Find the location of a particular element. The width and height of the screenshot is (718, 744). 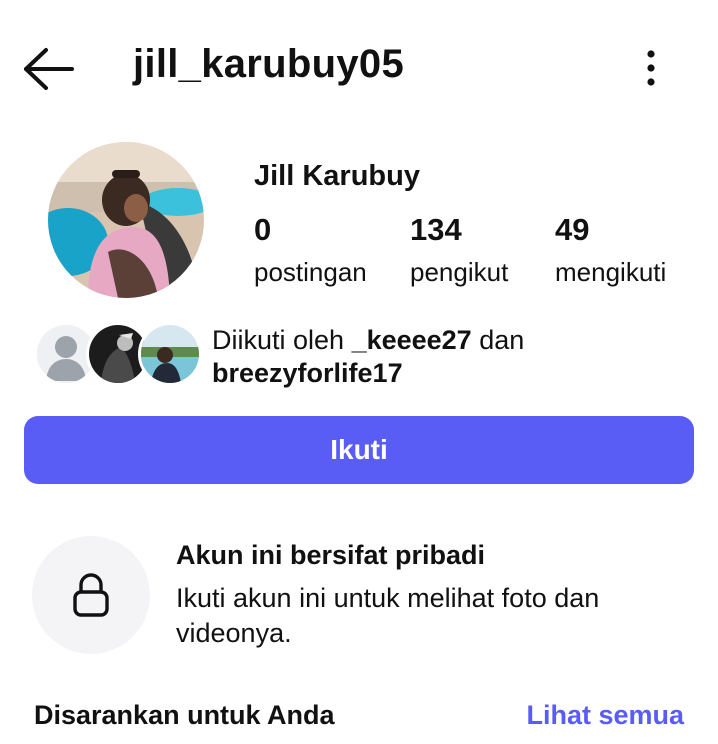

posts-label: postingan is located at coordinates (310, 272).